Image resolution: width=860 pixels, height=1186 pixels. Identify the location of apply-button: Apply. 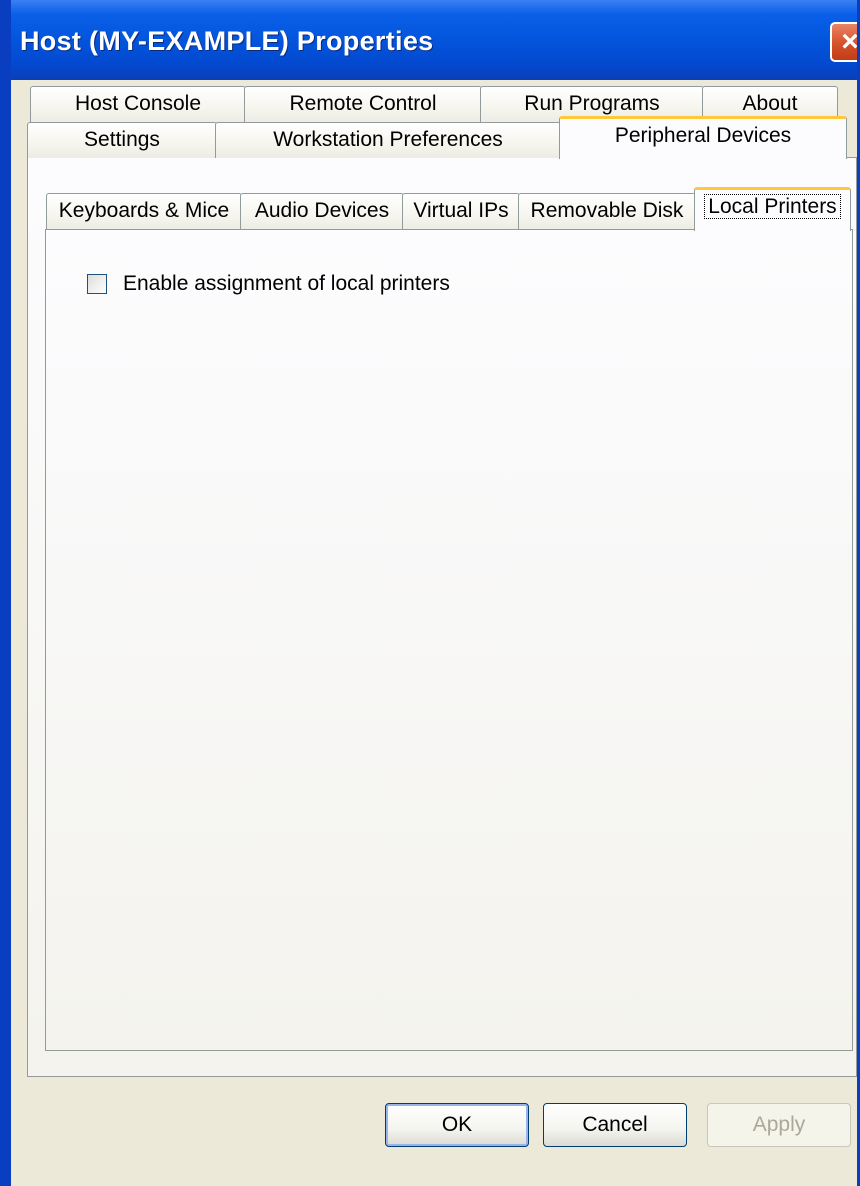
(779, 1125).